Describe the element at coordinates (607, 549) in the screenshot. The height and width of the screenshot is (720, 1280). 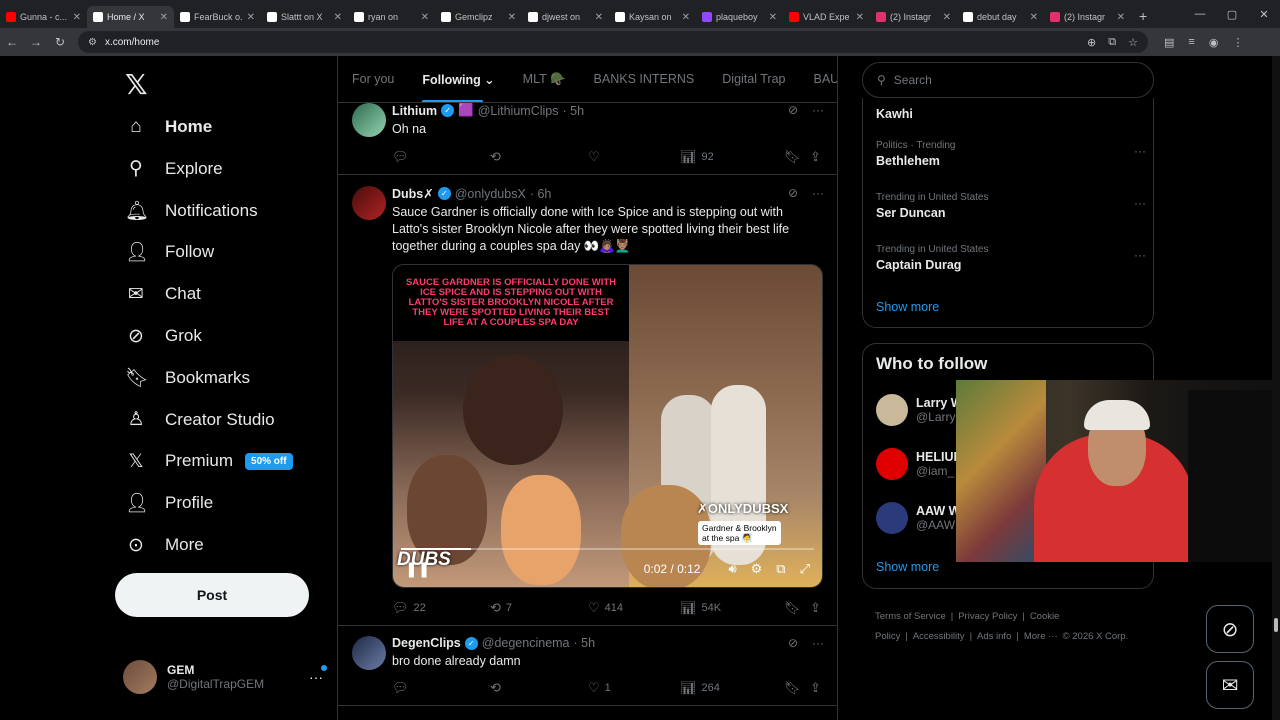
I see `video-progress-bar` at that location.